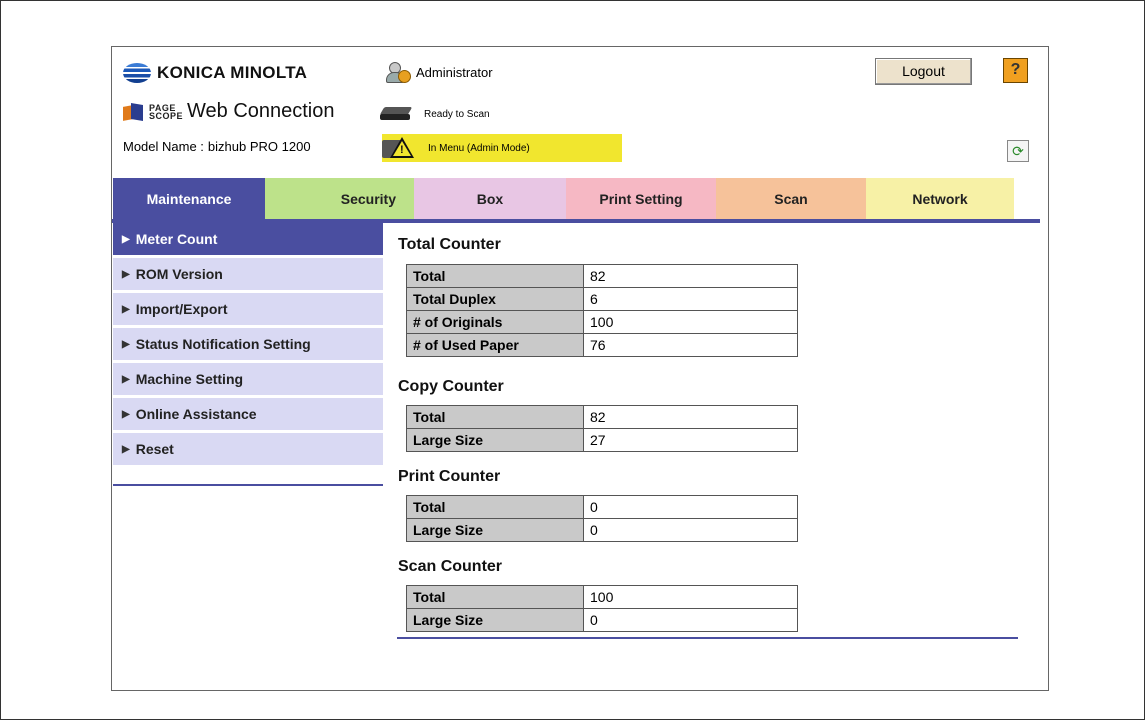  Describe the element at coordinates (248, 485) in the screenshot. I see `sidebar-divider` at that location.